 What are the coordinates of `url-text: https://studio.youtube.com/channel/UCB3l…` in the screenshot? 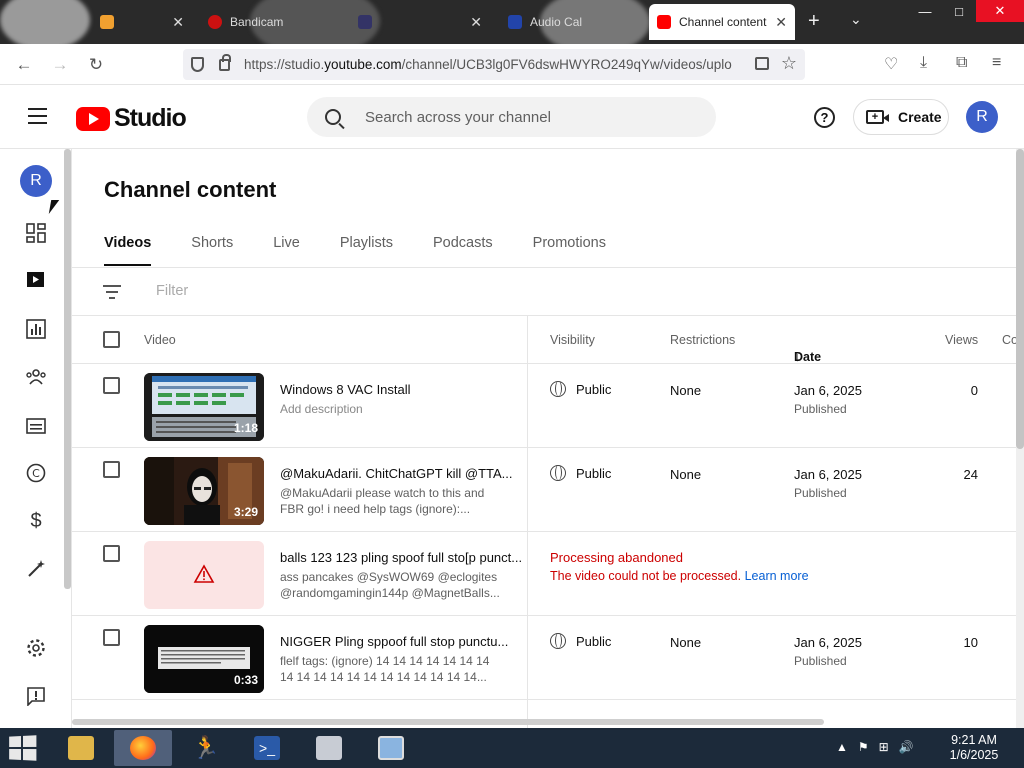 It's located at (494, 64).